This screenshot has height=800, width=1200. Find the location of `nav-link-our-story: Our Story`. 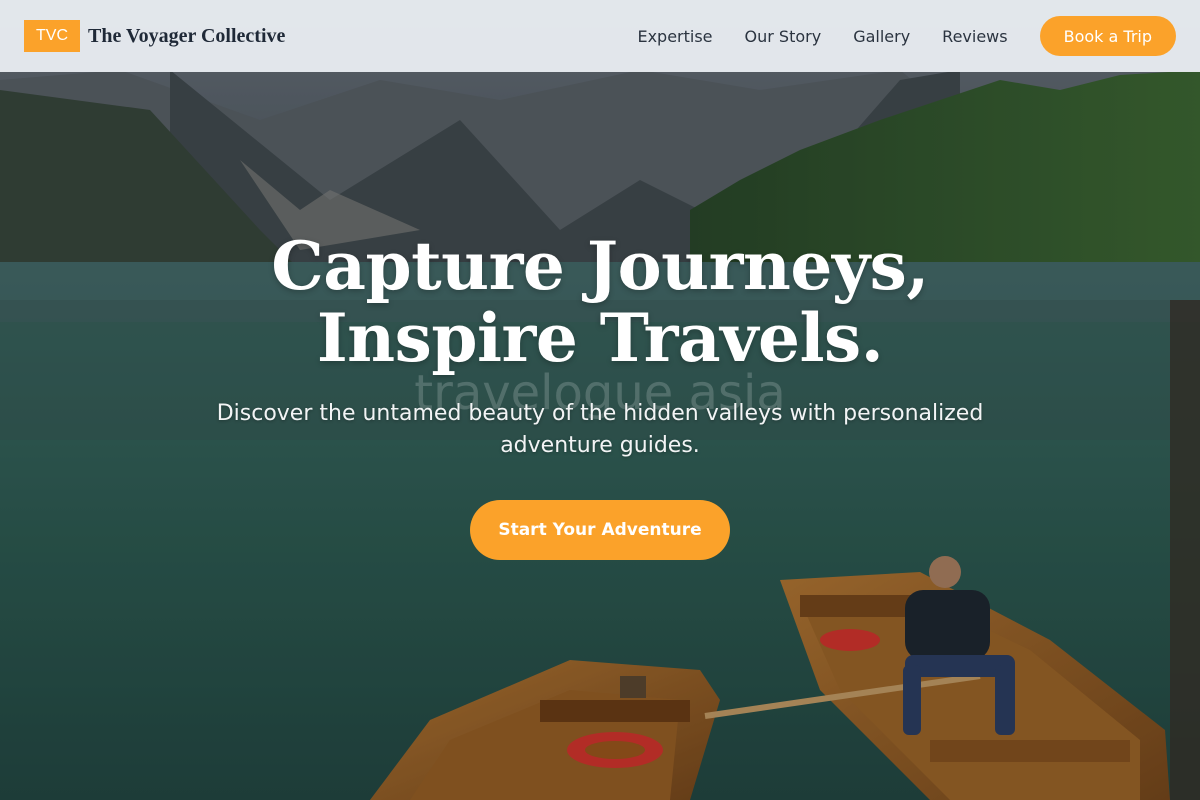

nav-link-our-story: Our Story is located at coordinates (783, 36).